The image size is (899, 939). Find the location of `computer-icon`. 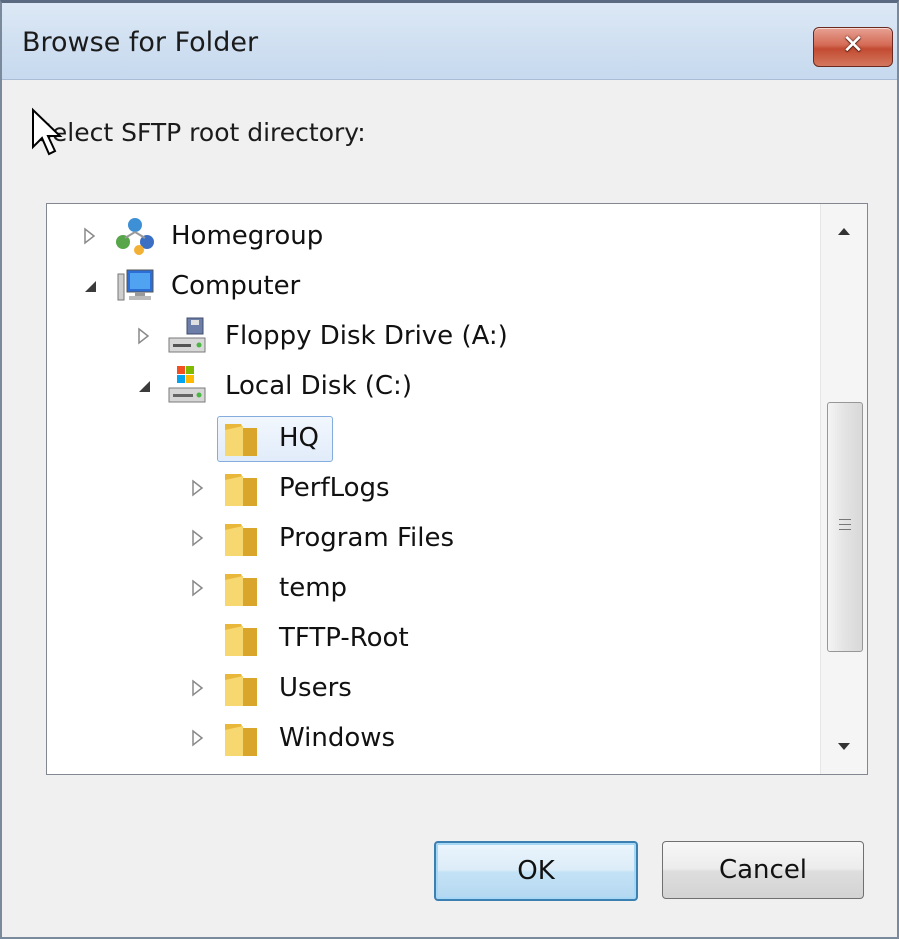

computer-icon is located at coordinates (135, 285).